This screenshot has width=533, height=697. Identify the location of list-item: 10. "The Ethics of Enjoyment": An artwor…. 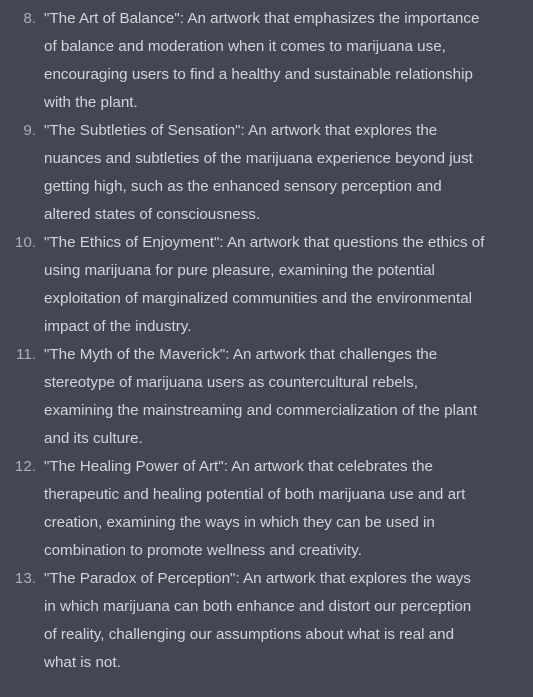
(242, 285).